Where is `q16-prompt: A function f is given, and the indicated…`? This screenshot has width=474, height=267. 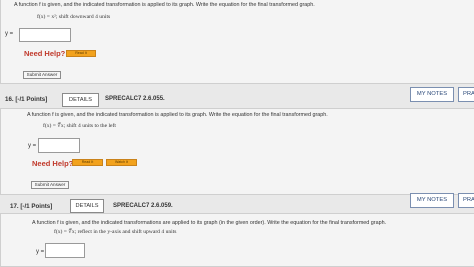
q16-prompt: A function f is given, and the indicated… is located at coordinates (177, 115).